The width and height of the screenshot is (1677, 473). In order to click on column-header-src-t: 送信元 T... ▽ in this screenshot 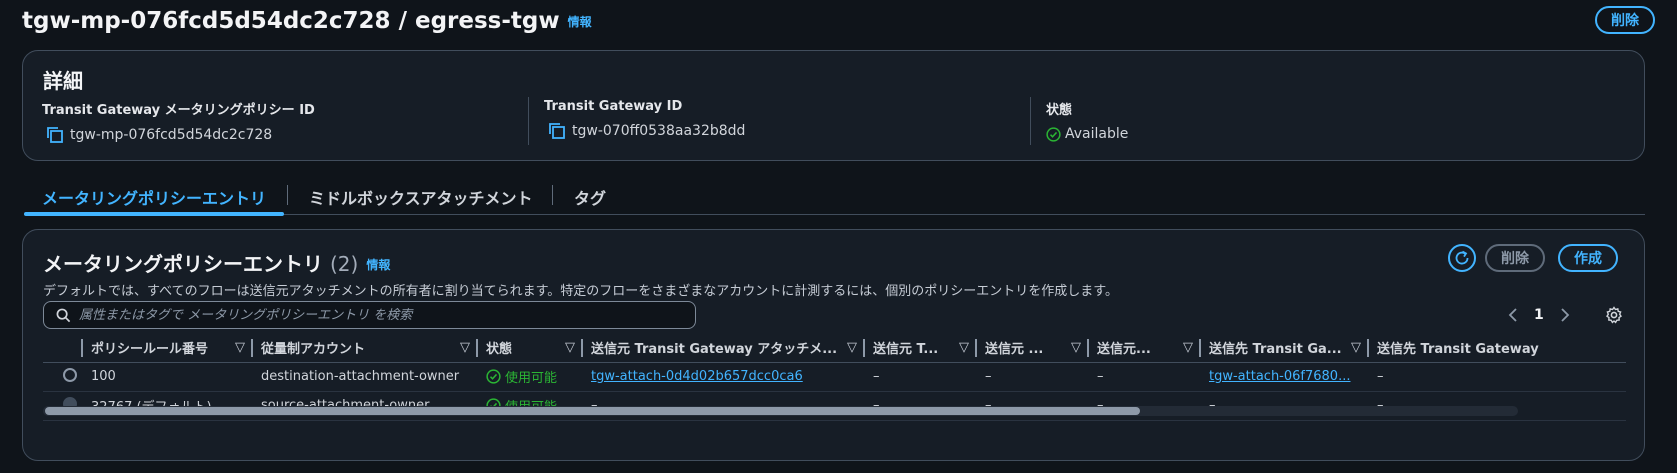, I will do `click(921, 348)`.